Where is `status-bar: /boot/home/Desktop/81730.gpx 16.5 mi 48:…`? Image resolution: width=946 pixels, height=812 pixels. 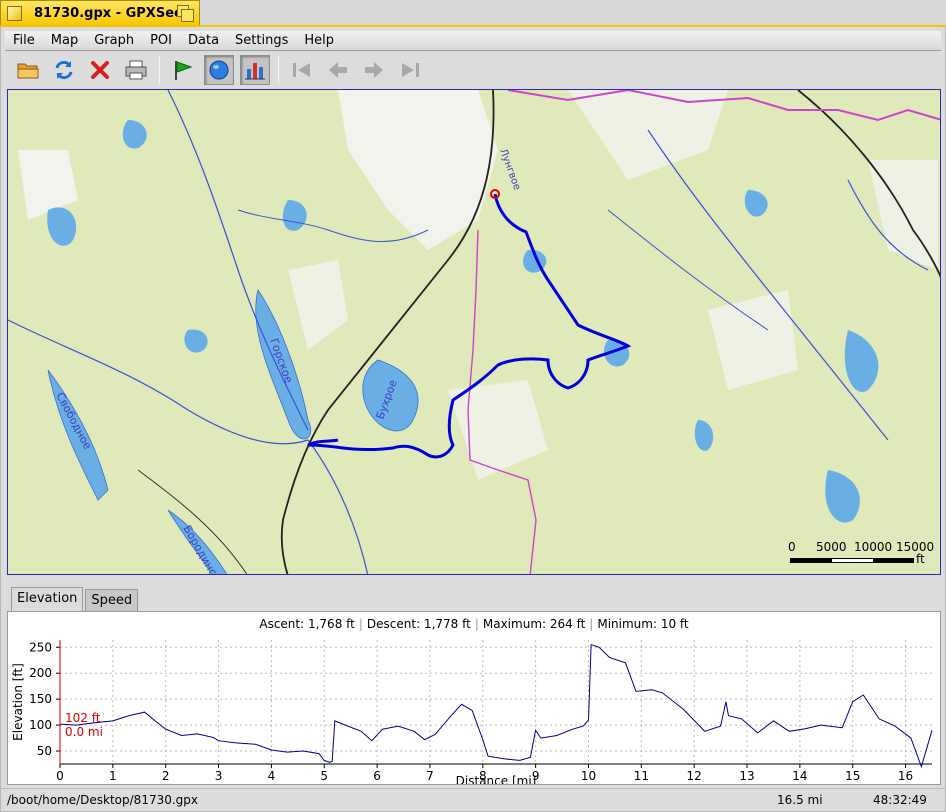 status-bar: /boot/home/Desktop/81730.gpx 16.5 mi 48:… is located at coordinates (473, 800).